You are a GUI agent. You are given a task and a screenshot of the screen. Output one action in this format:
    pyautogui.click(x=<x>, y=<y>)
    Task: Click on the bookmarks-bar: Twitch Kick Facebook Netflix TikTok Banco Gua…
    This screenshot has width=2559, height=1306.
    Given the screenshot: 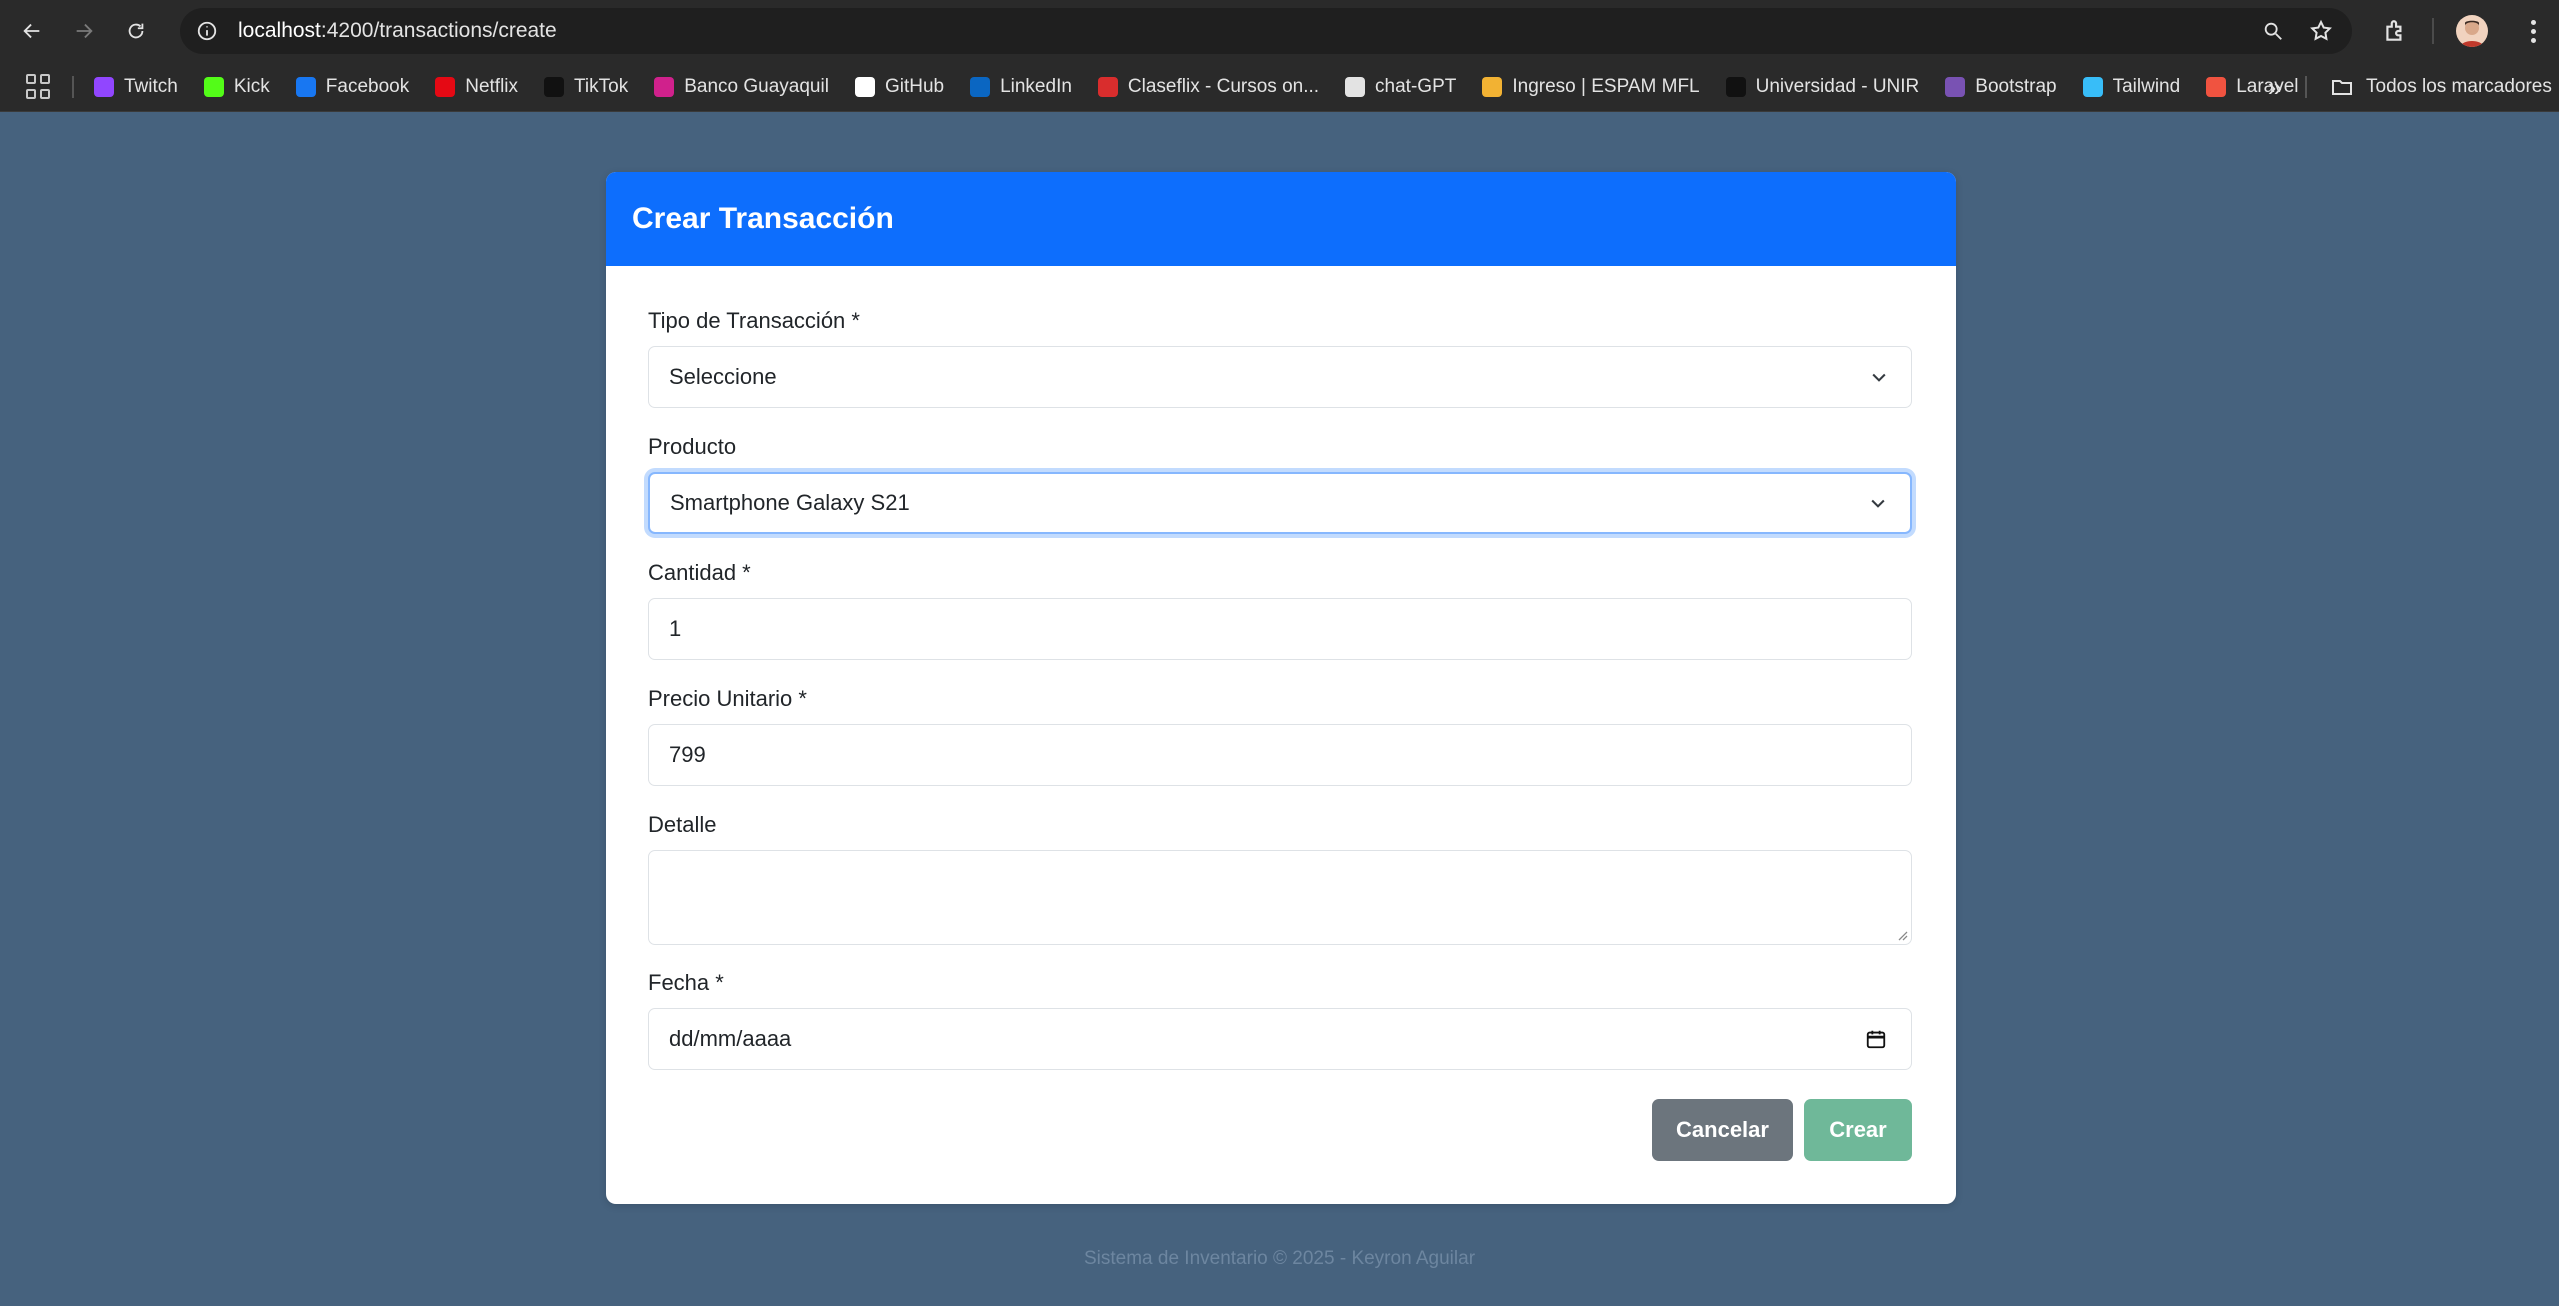 What is the action you would take?
    pyautogui.click(x=1279, y=87)
    